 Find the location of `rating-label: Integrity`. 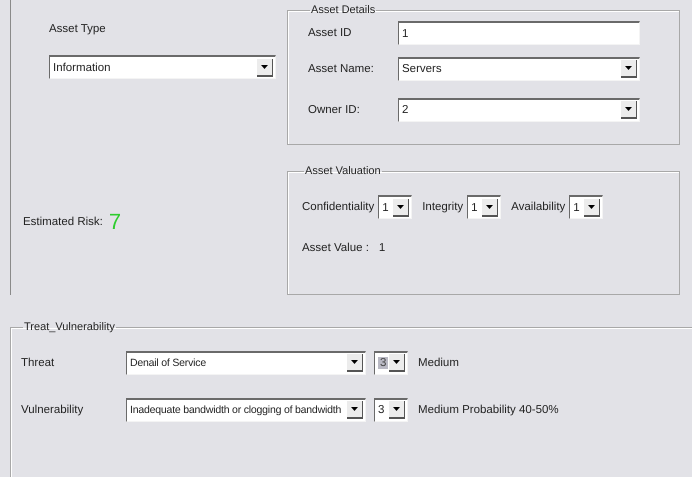

rating-label: Integrity is located at coordinates (443, 207).